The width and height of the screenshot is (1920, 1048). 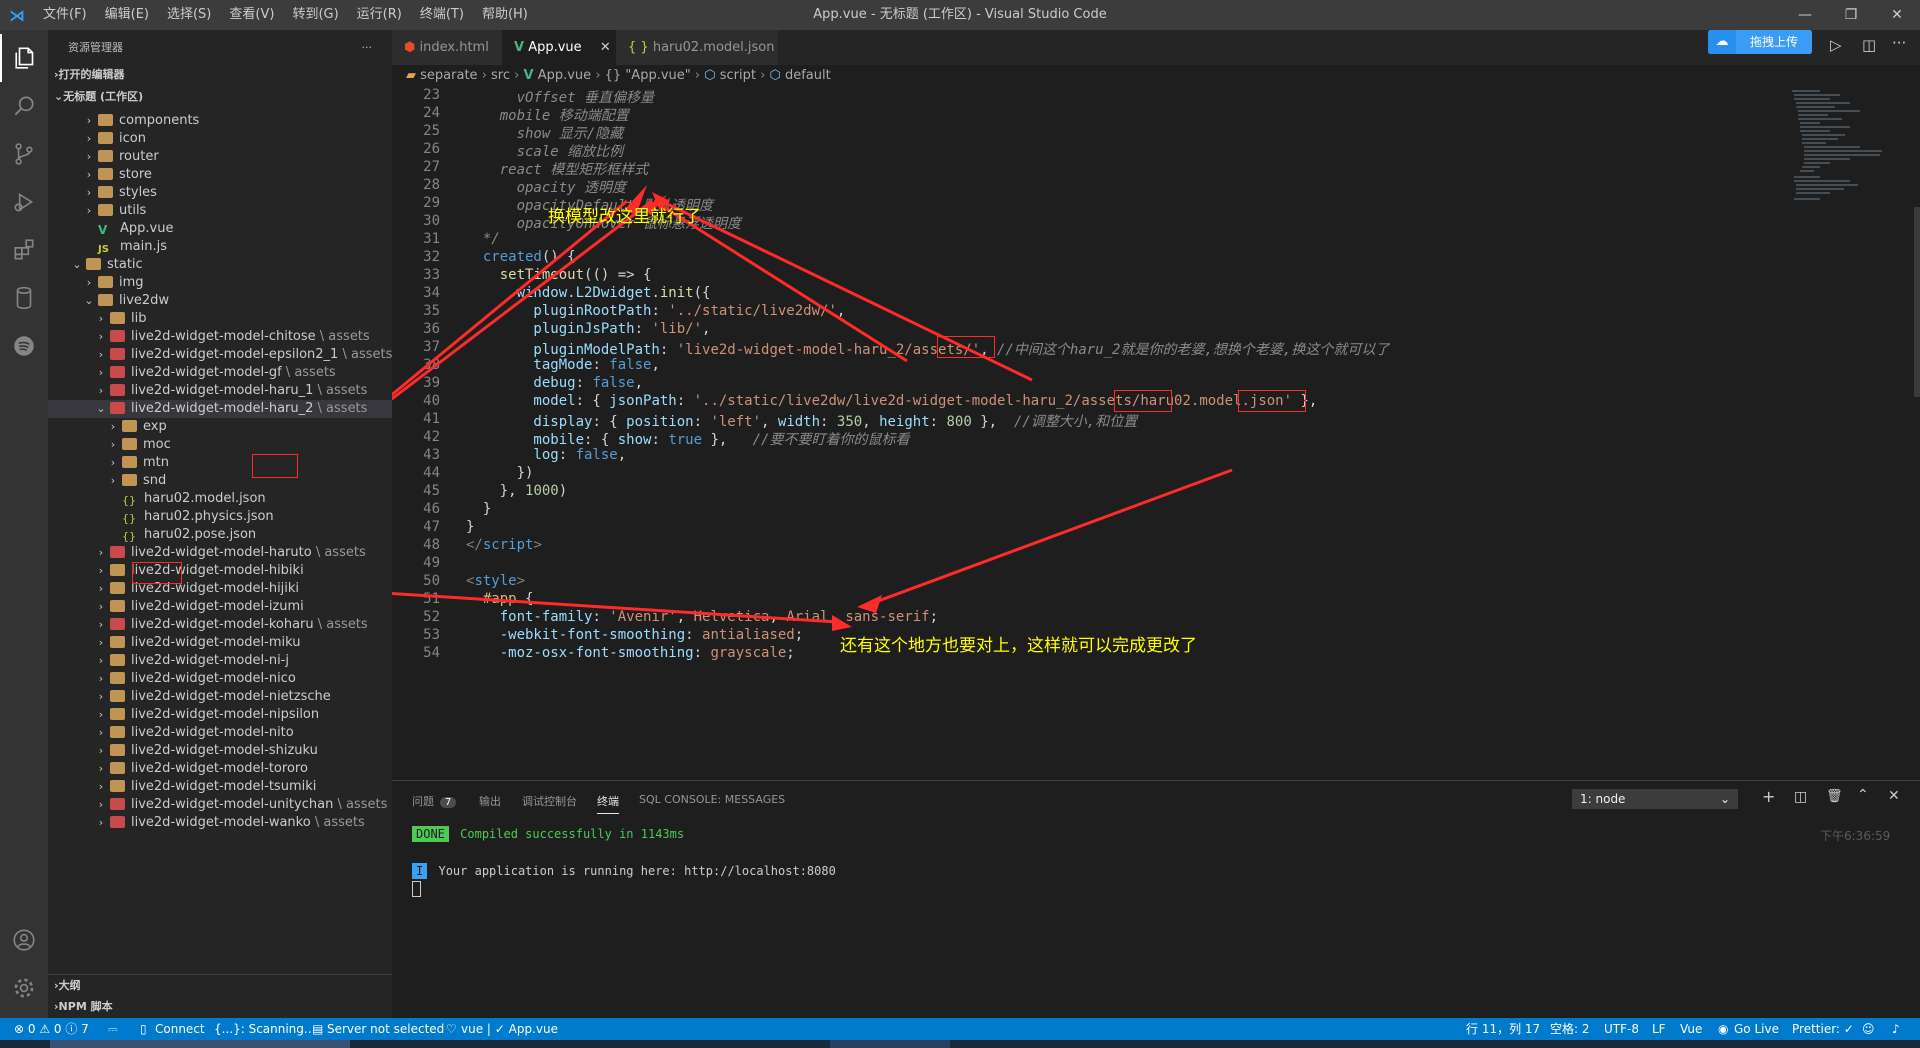 What do you see at coordinates (605, 47) in the screenshot?
I see `close-tab-icon: ✕` at bounding box center [605, 47].